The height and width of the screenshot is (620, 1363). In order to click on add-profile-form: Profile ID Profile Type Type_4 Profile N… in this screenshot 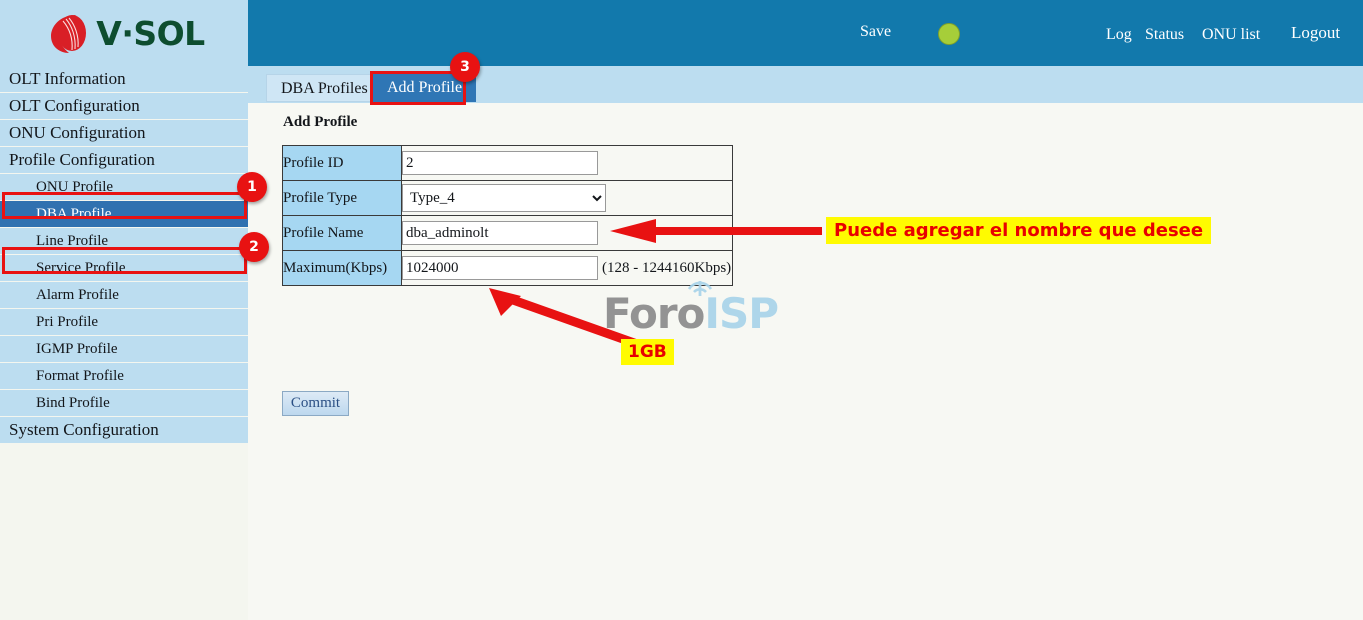, I will do `click(507, 215)`.